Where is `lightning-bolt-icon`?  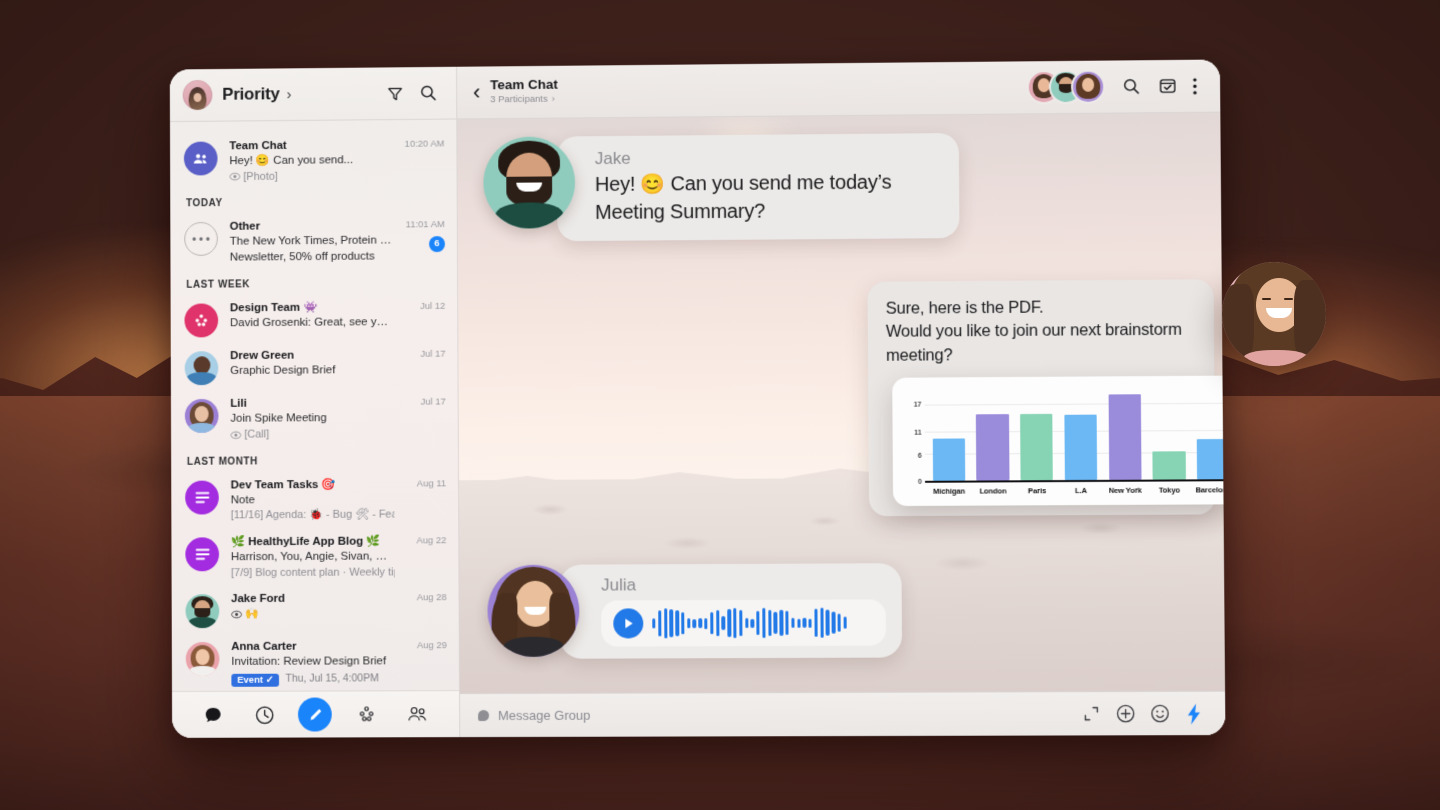
lightning-bolt-icon is located at coordinates (1194, 713).